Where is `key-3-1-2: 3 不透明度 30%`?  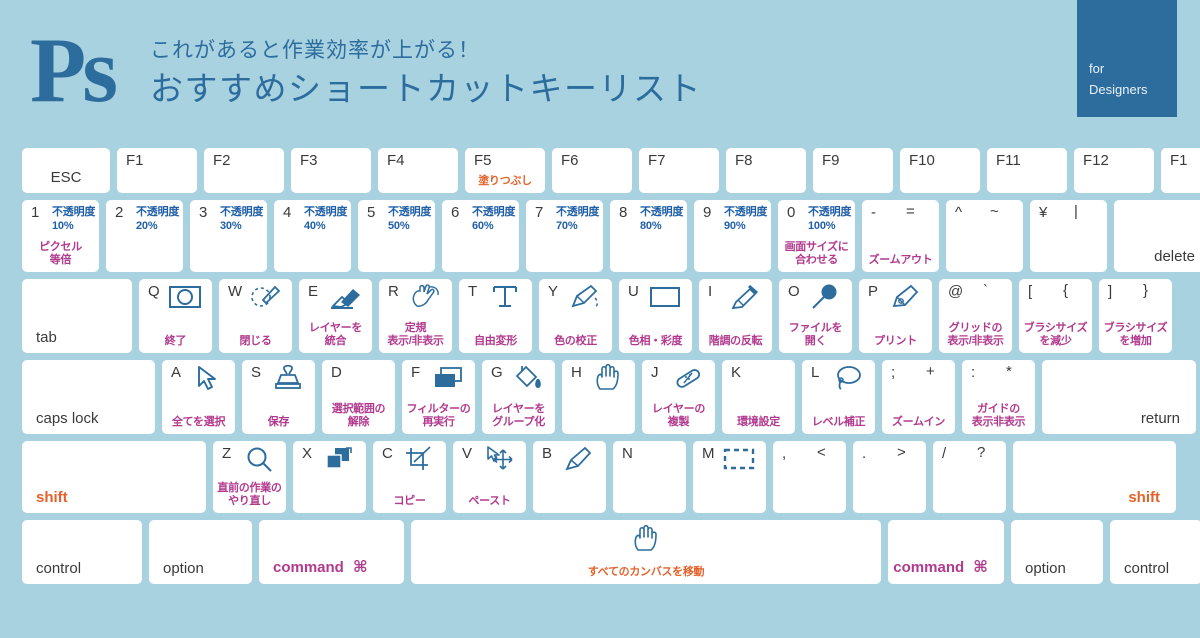
key-3-1-2: 3 不透明度 30% is located at coordinates (228, 236).